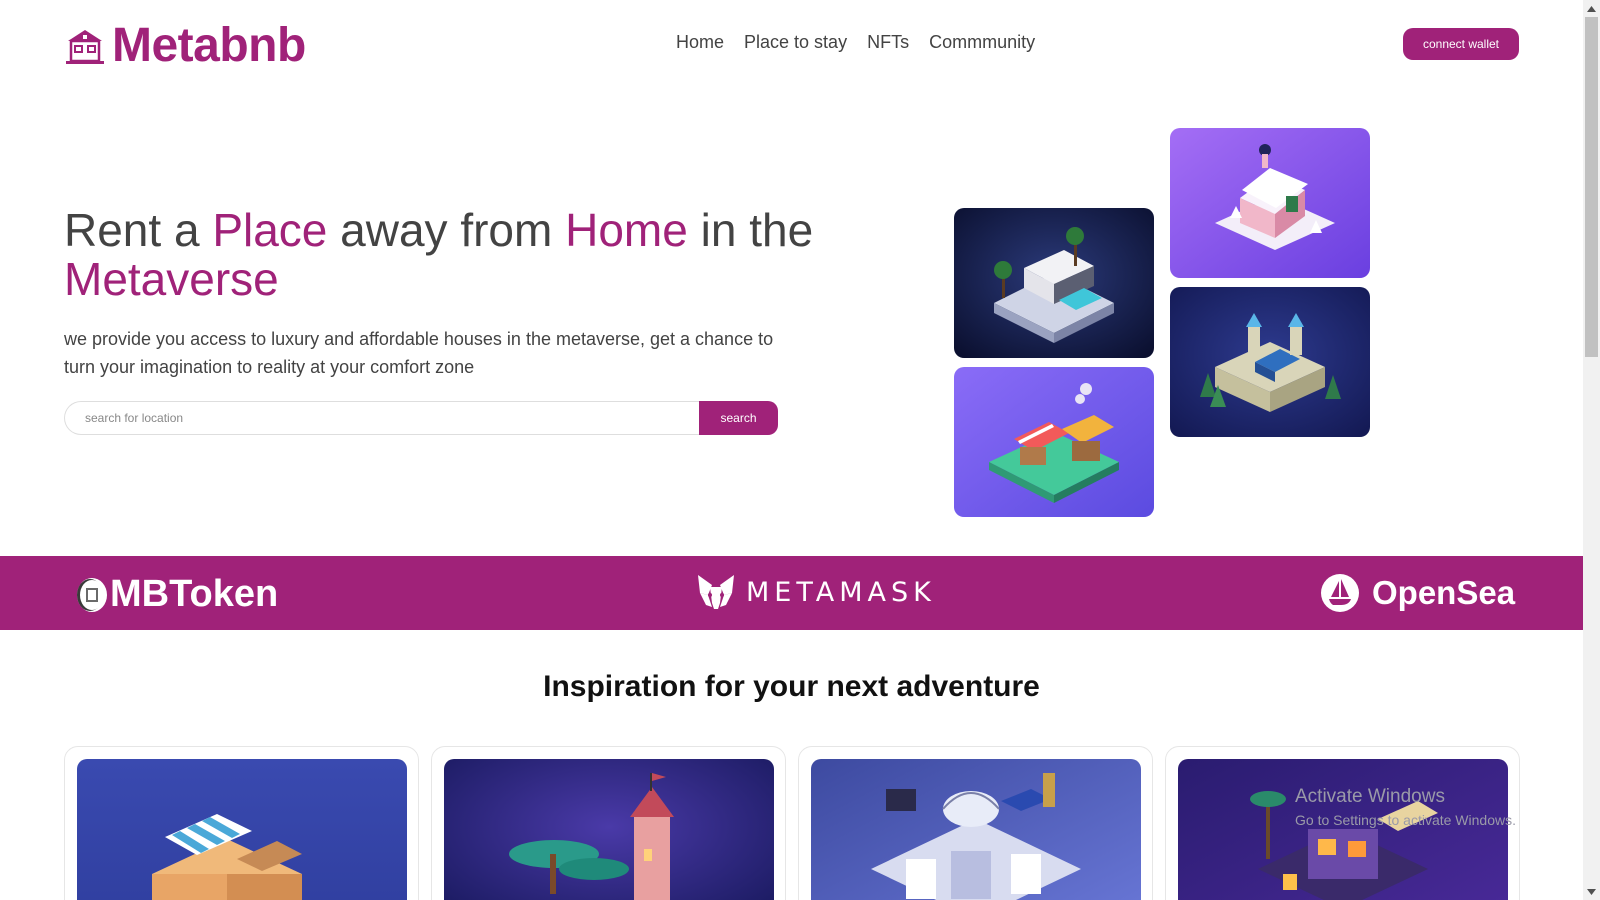 Image resolution: width=1600 pixels, height=900 pixels. I want to click on scroll-up-button, so click(1591, 8).